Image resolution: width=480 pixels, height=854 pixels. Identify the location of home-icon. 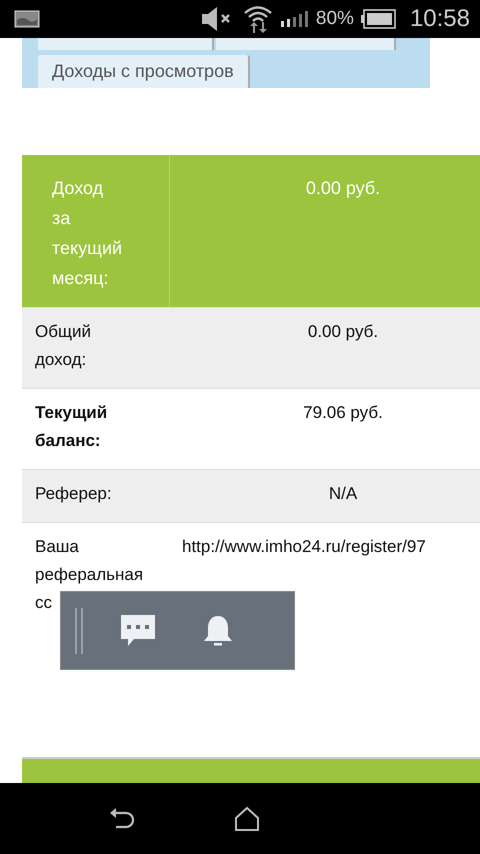
(247, 819).